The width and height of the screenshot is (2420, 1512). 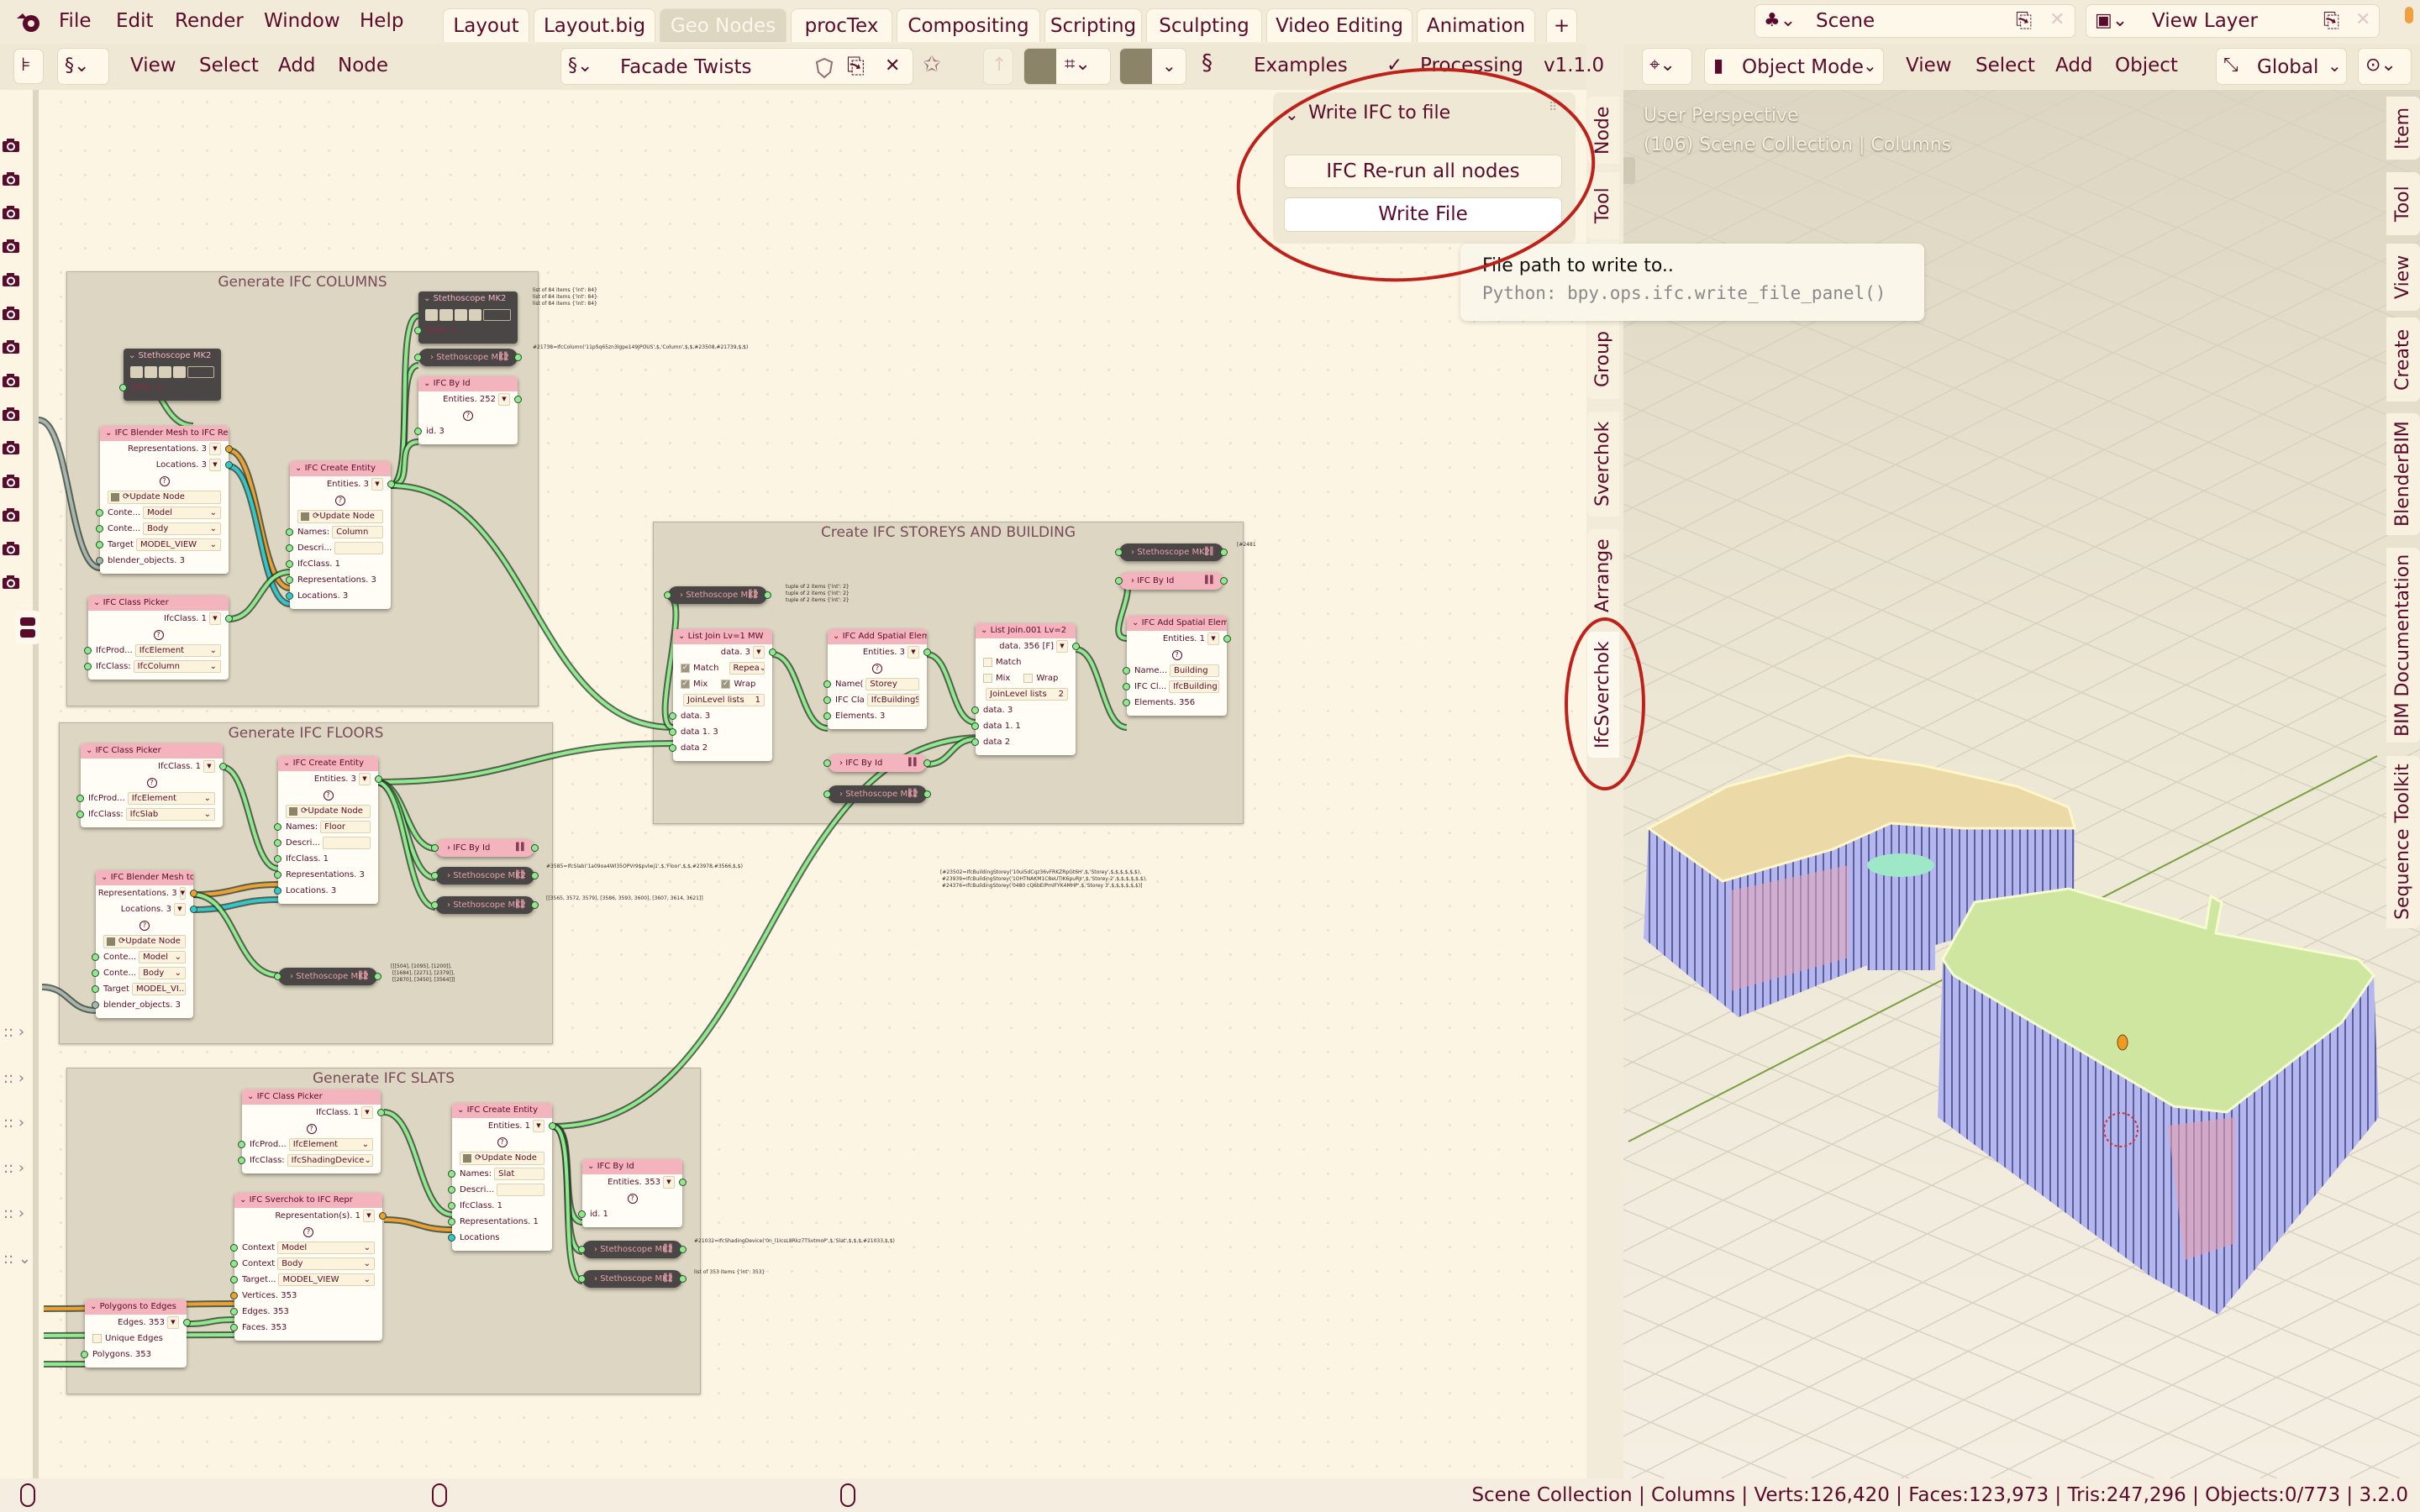 I want to click on workspace-tab-geo-nodes: Geo Nodes, so click(x=723, y=25).